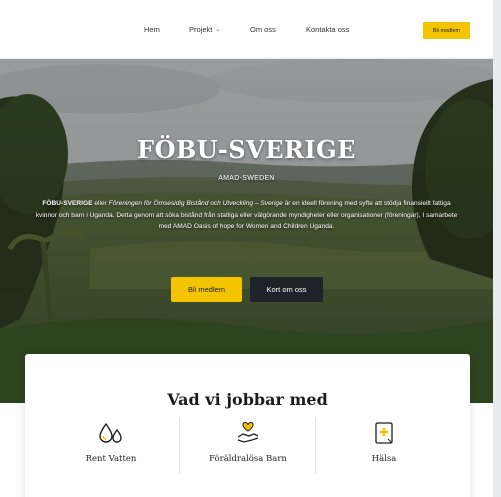 The width and height of the screenshot is (501, 497). Describe the element at coordinates (206, 289) in the screenshot. I see `hero-join-button: Bli medlem` at that location.